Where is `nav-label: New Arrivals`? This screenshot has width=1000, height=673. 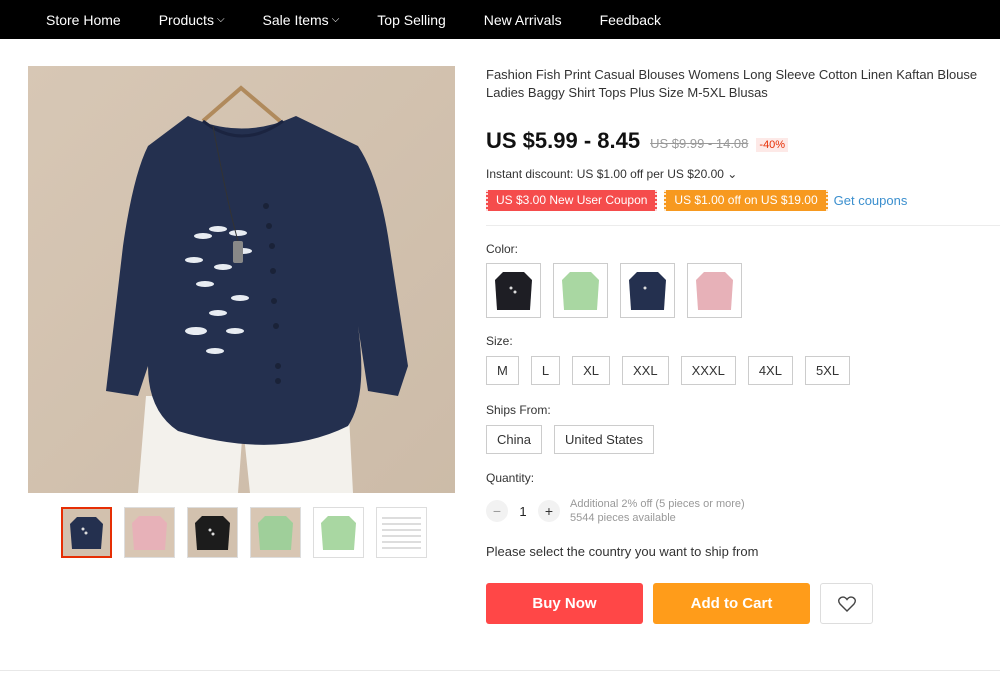
nav-label: New Arrivals is located at coordinates (522, 19).